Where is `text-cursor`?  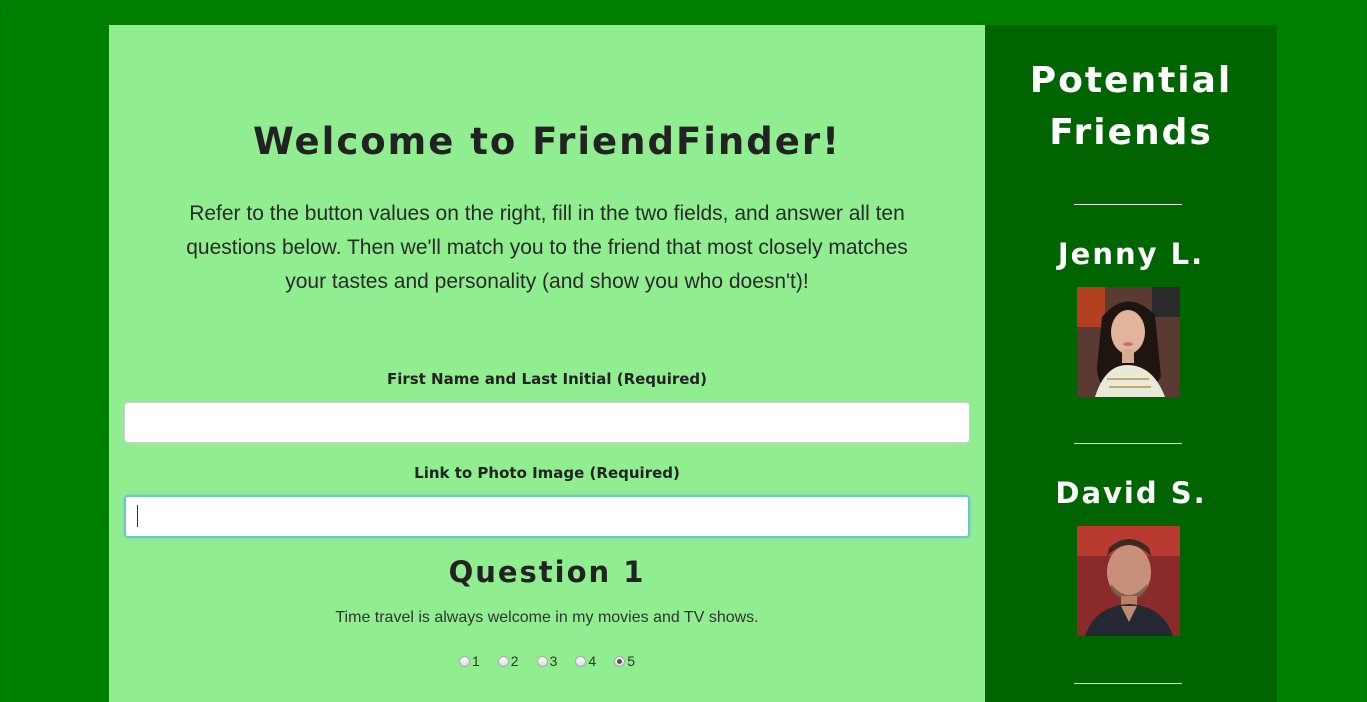 text-cursor is located at coordinates (137, 516).